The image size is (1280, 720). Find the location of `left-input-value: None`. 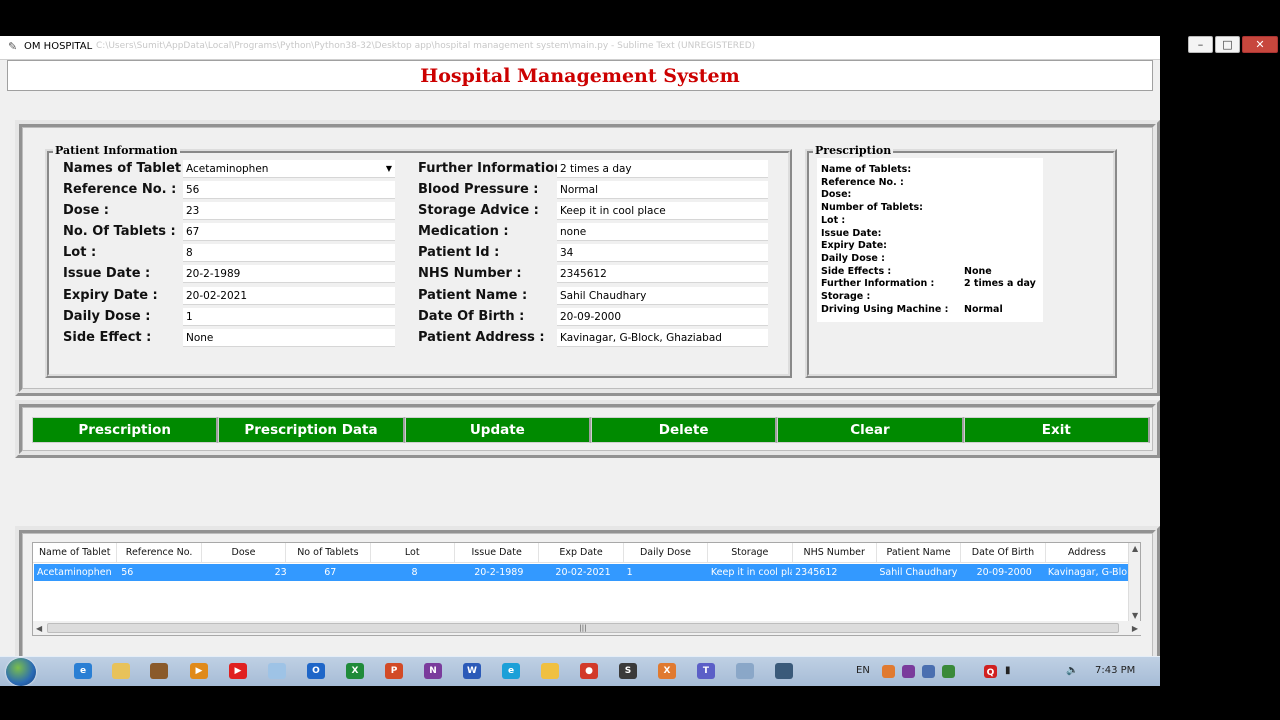

left-input-value: None is located at coordinates (200, 338).